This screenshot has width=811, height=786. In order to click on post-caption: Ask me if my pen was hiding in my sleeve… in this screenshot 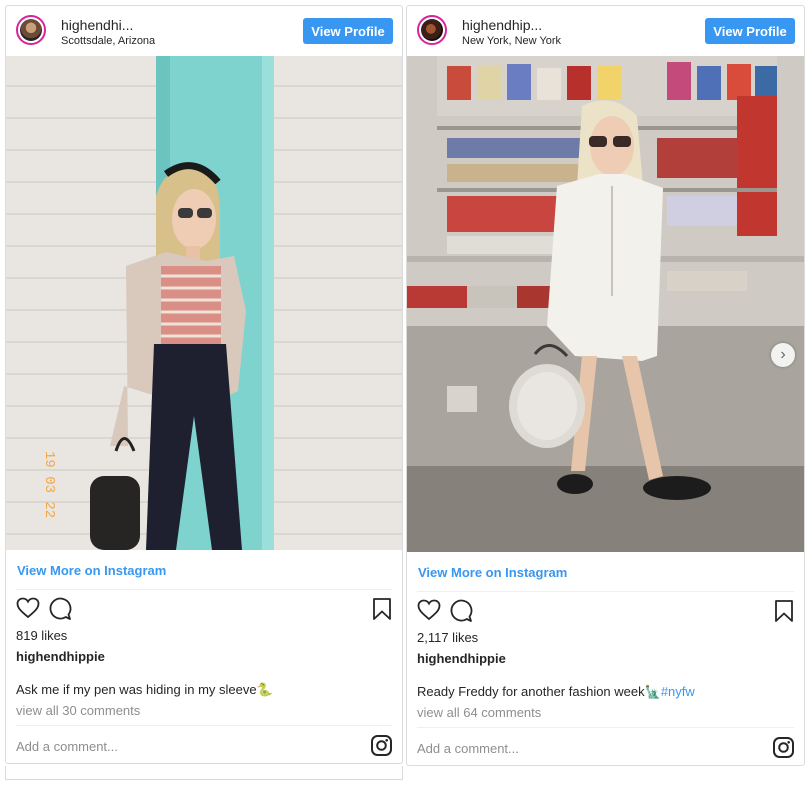, I will do `click(144, 690)`.